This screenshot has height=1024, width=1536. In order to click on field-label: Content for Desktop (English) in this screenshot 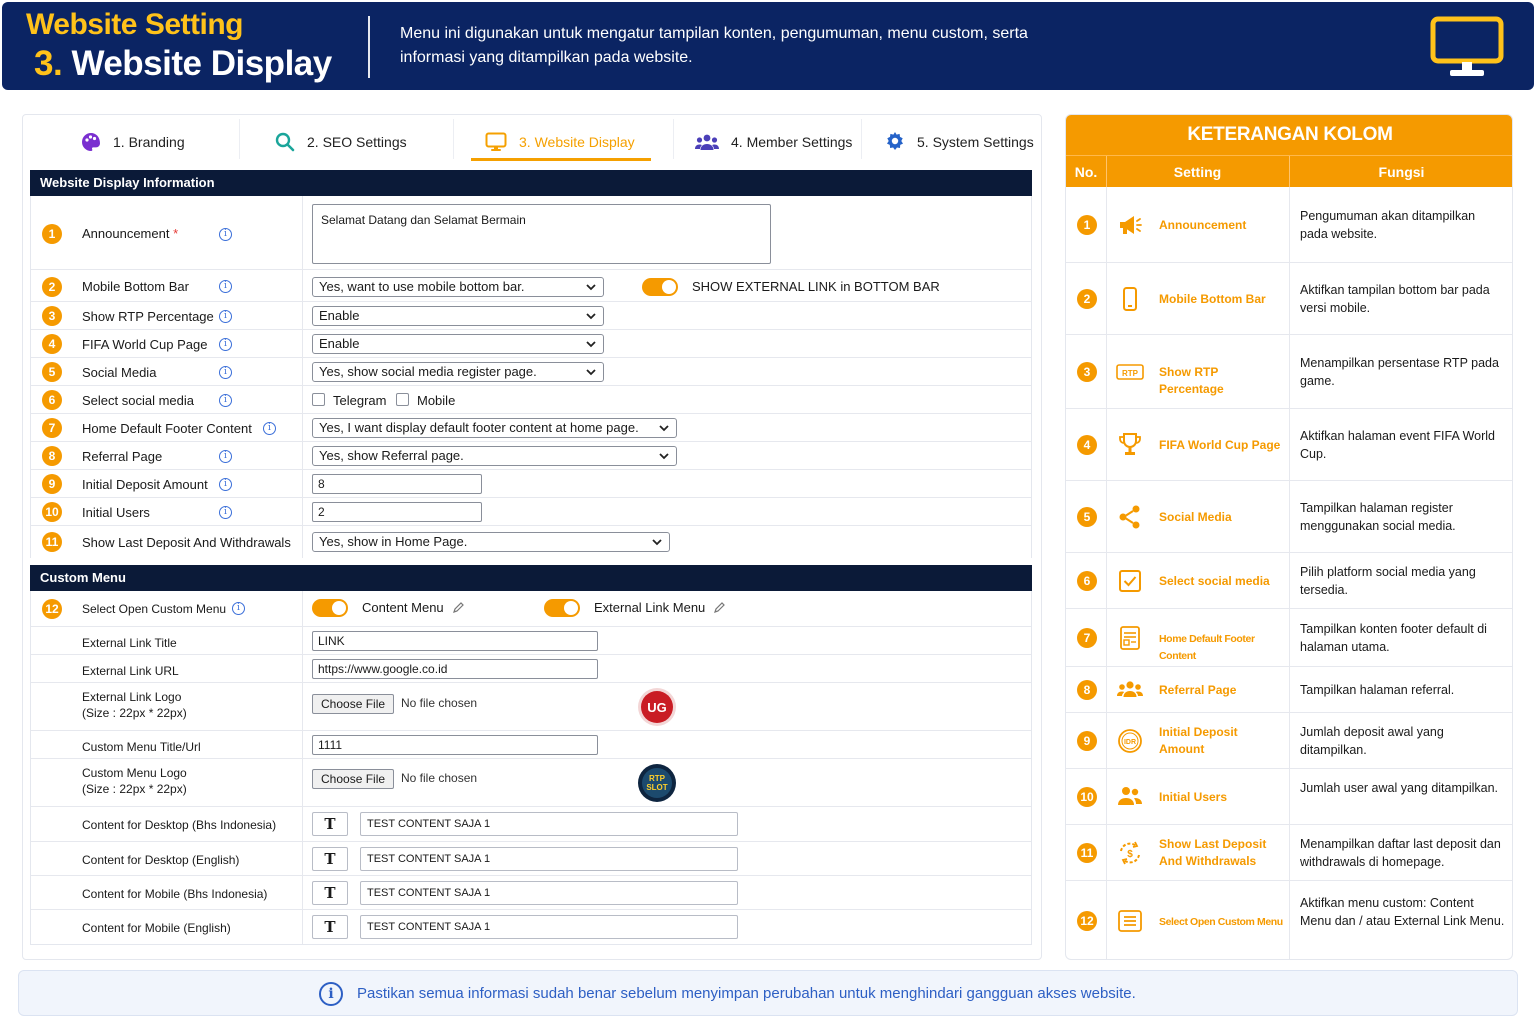, I will do `click(161, 860)`.